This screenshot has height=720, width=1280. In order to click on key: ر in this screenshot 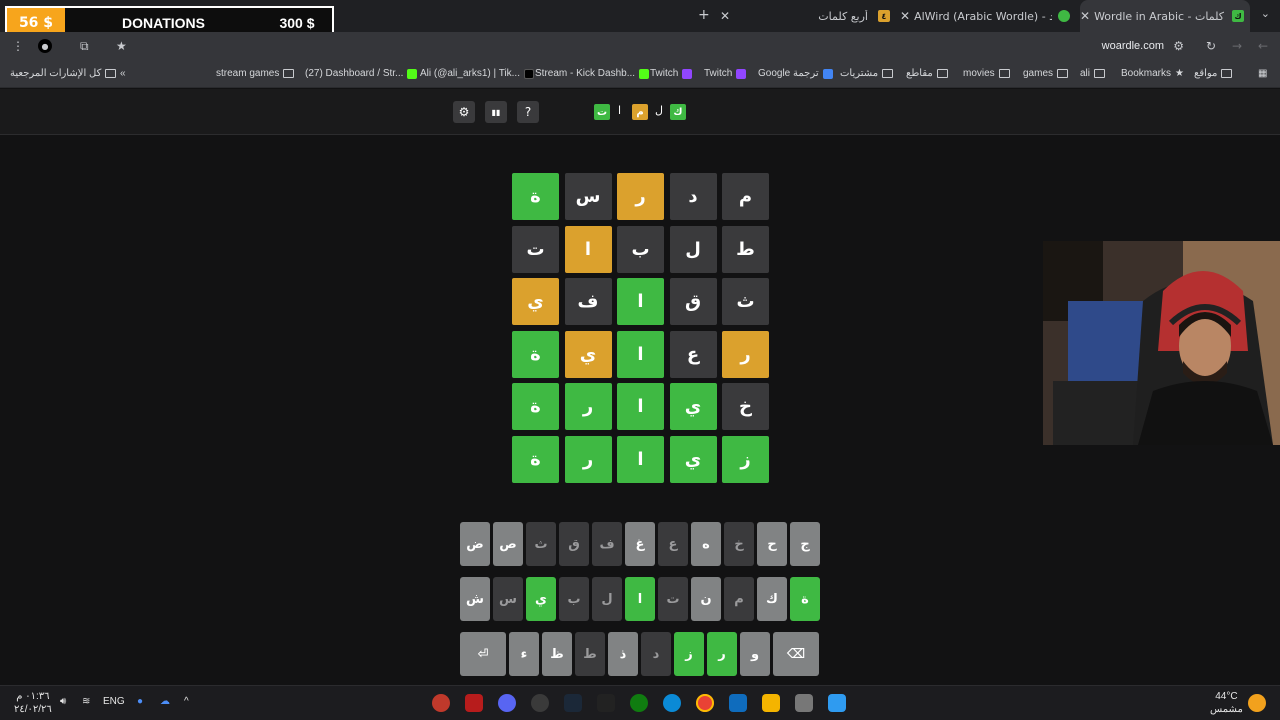, I will do `click(722, 654)`.